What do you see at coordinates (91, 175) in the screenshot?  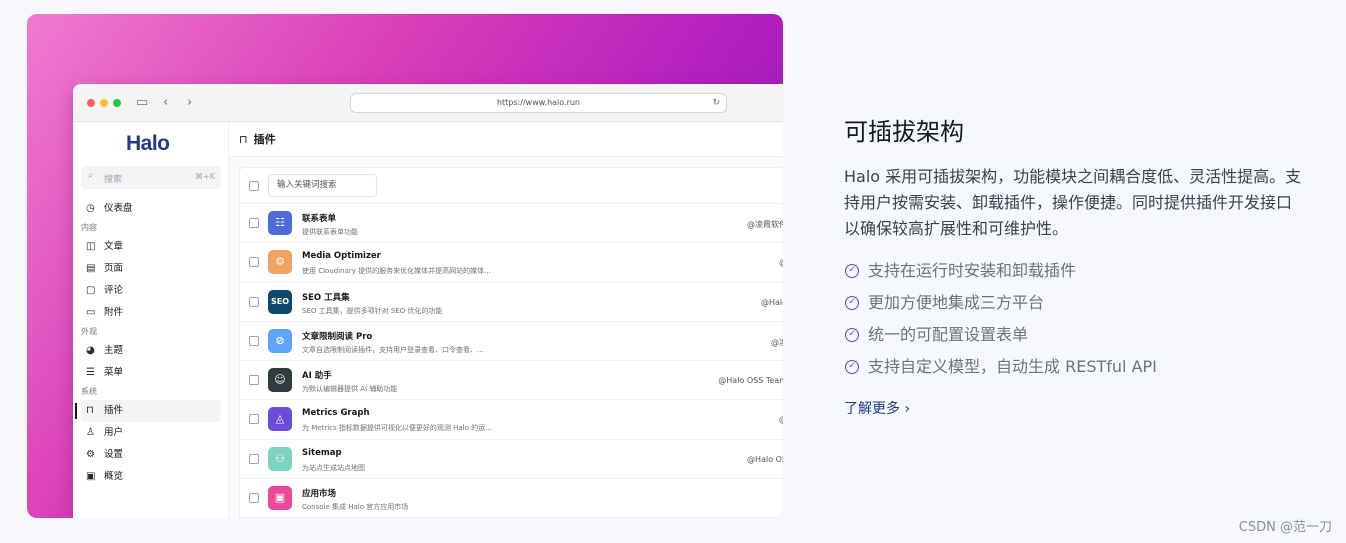 I see `search-icon: ⌕` at bounding box center [91, 175].